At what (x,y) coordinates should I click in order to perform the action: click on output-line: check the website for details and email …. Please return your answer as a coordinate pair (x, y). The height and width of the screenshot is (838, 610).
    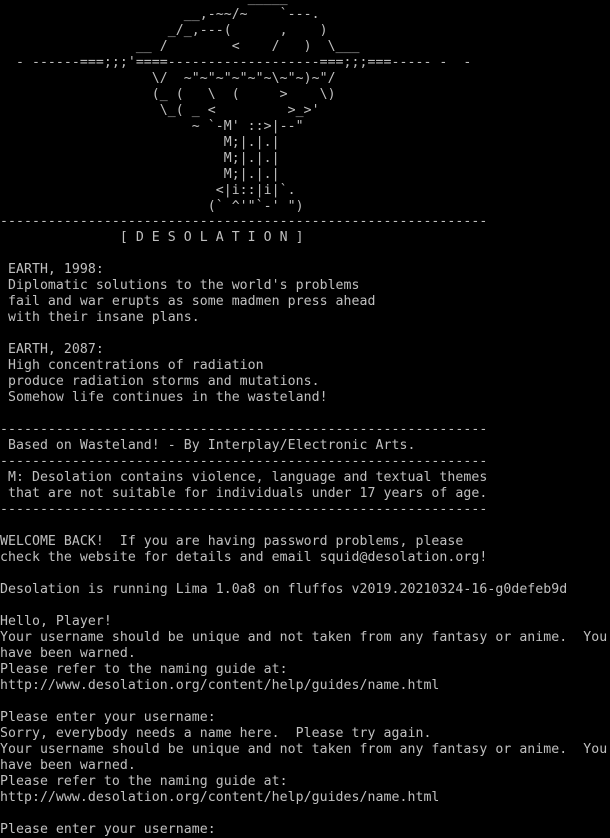
    Looking at the image, I should click on (244, 557).